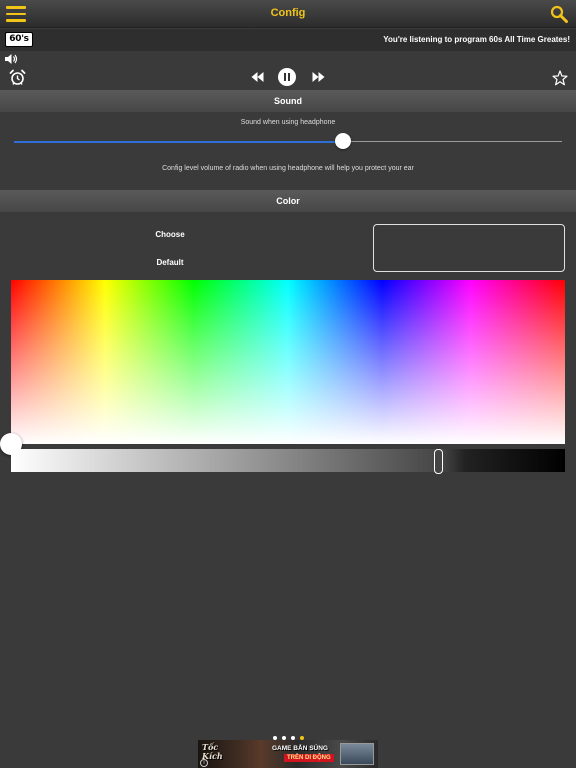  What do you see at coordinates (559, 14) in the screenshot?
I see `search-icon` at bounding box center [559, 14].